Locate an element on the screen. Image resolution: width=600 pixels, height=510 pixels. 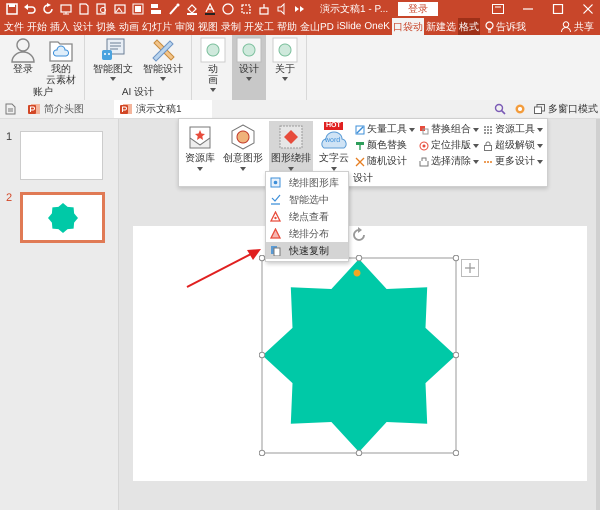
pencil-ruler-icon is located at coordinates (163, 50).